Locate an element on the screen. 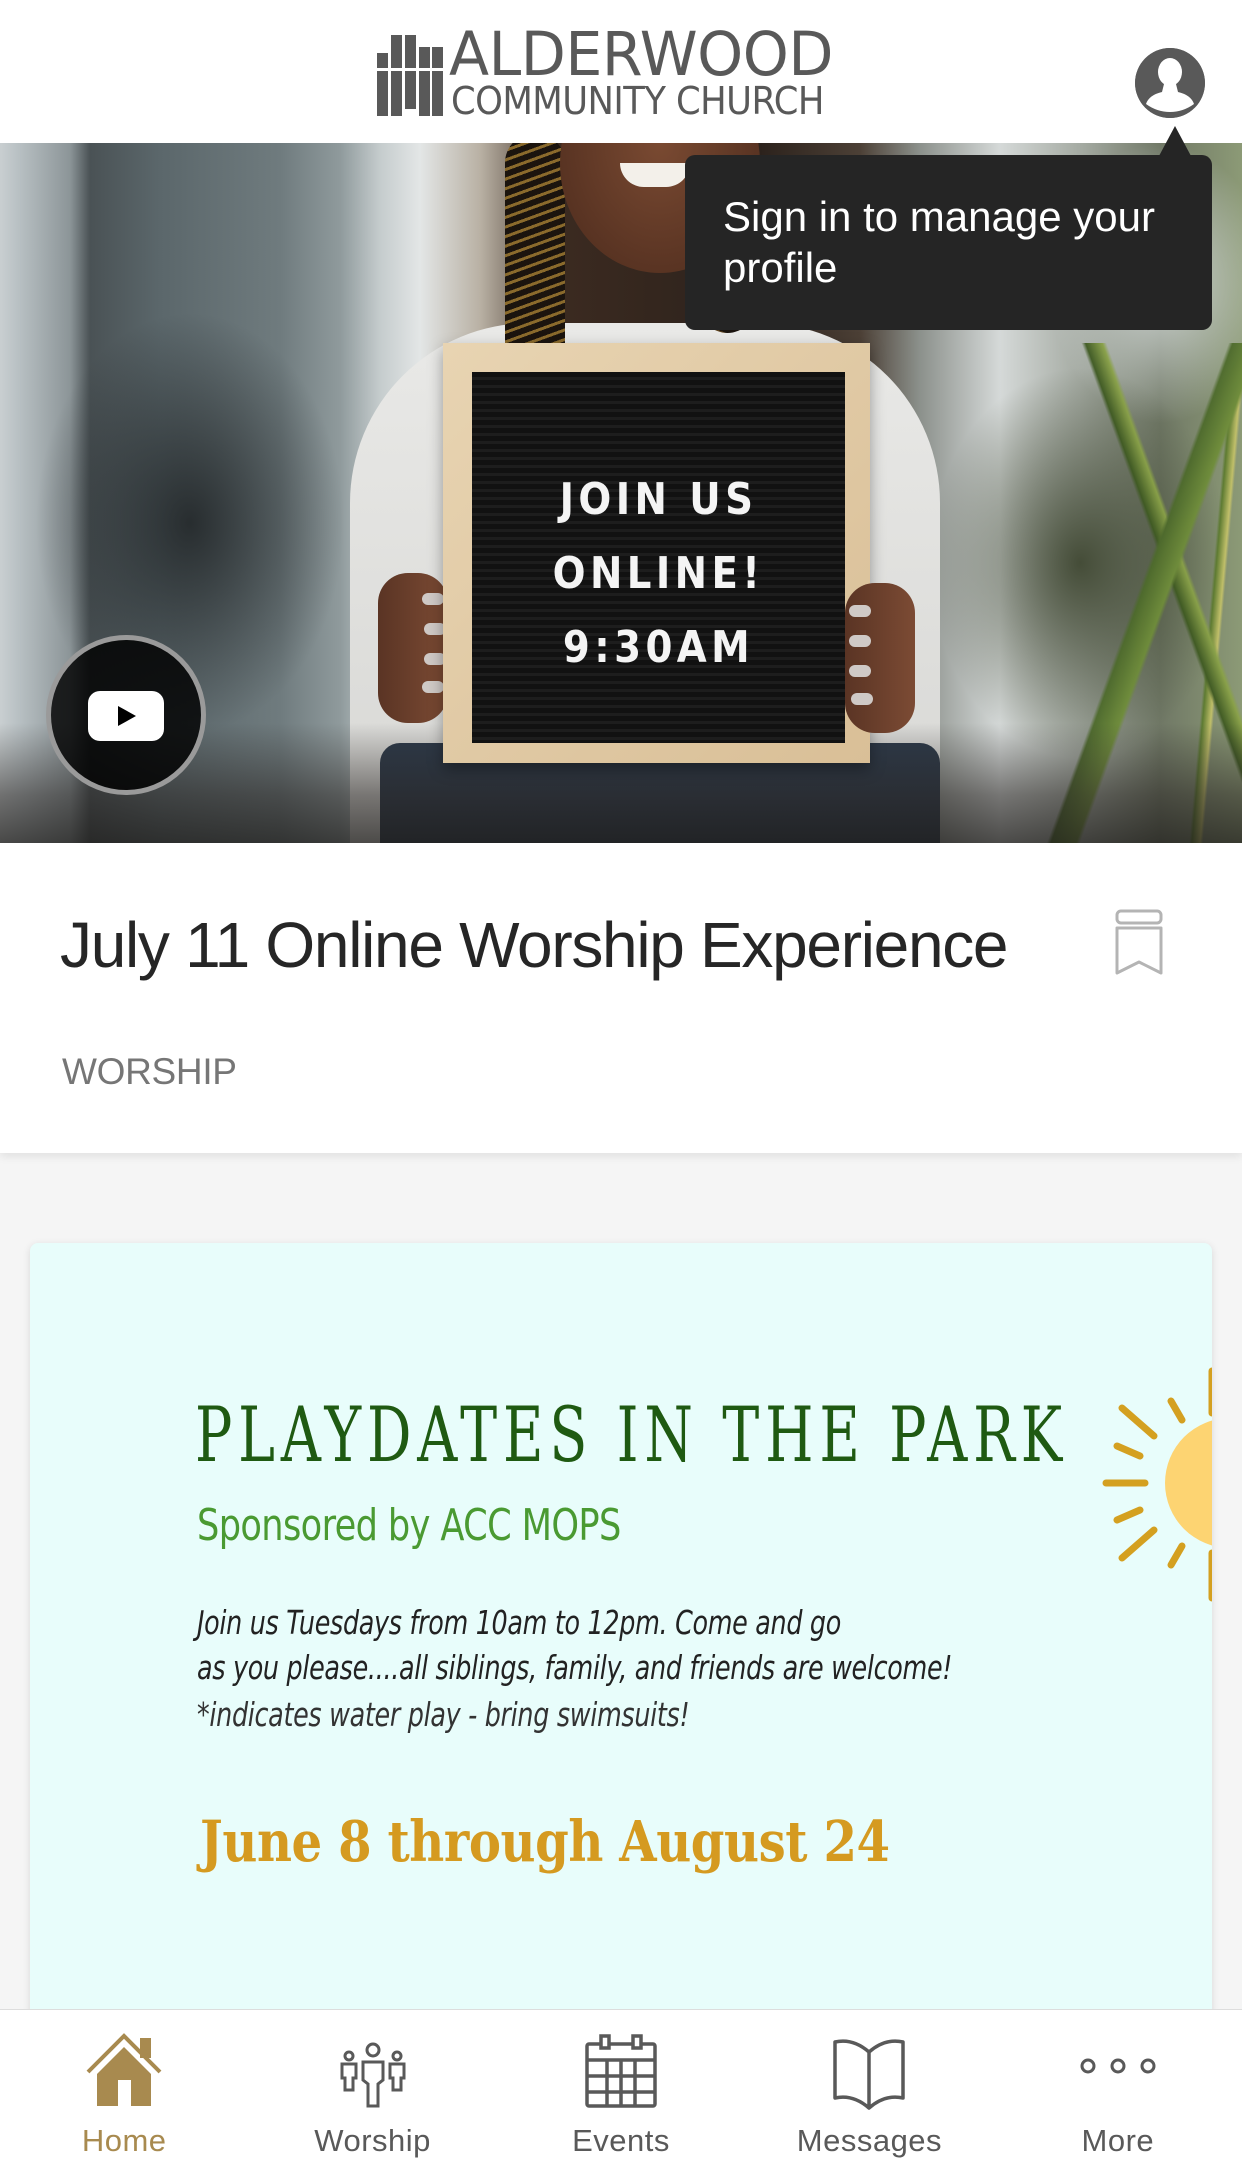  sun-icon is located at coordinates (1157, 1484).